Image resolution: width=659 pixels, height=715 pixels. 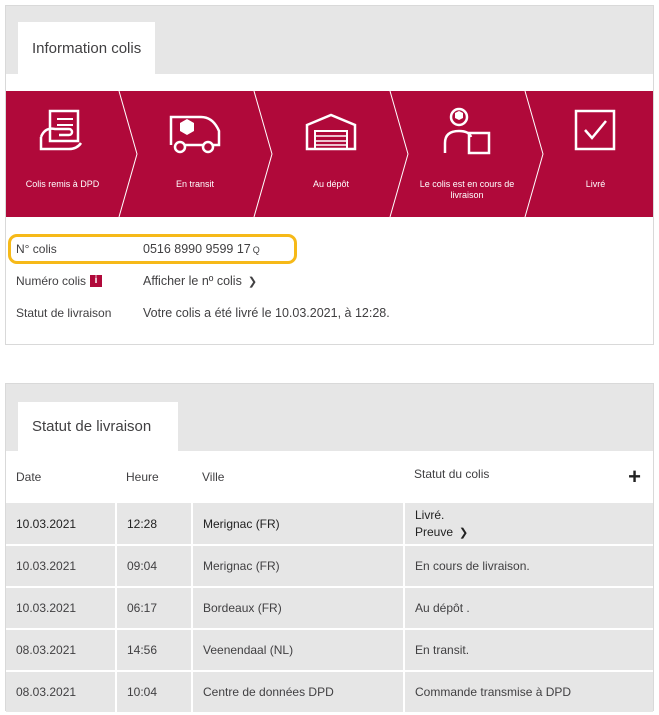 I want to click on table-header: Date Heure Ville Statut du colis +, so click(x=329, y=477).